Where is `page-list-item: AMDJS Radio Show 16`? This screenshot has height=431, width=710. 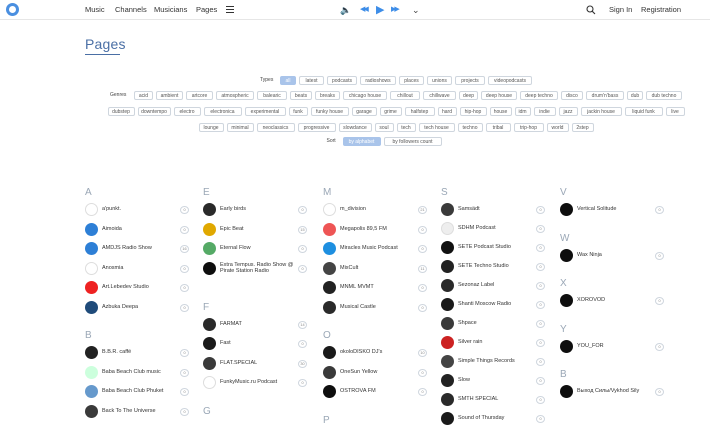 page-list-item: AMDJS Radio Show 16 is located at coordinates (137, 249).